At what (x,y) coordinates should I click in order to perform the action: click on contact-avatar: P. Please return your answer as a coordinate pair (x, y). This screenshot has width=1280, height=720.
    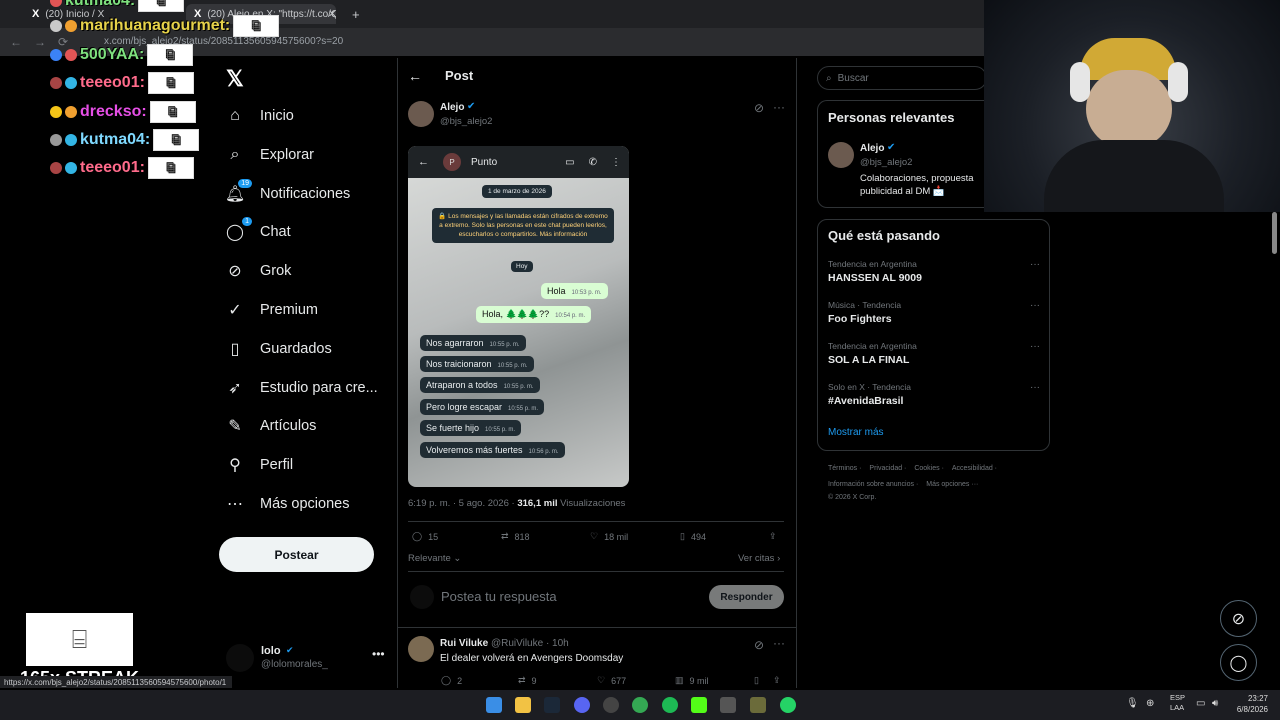
    Looking at the image, I should click on (452, 162).